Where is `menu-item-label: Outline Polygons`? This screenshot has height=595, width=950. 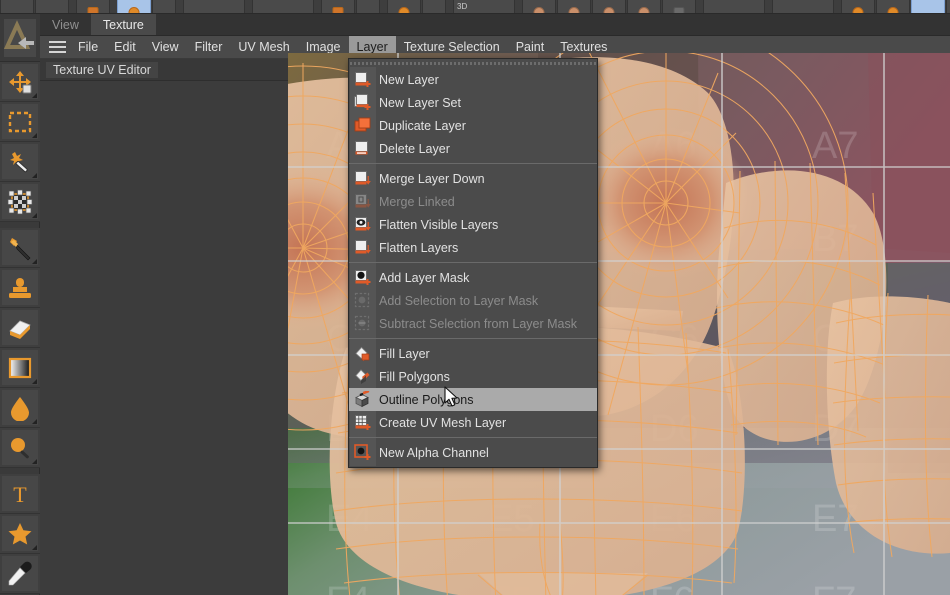
menu-item-label: Outline Polygons is located at coordinates (426, 399).